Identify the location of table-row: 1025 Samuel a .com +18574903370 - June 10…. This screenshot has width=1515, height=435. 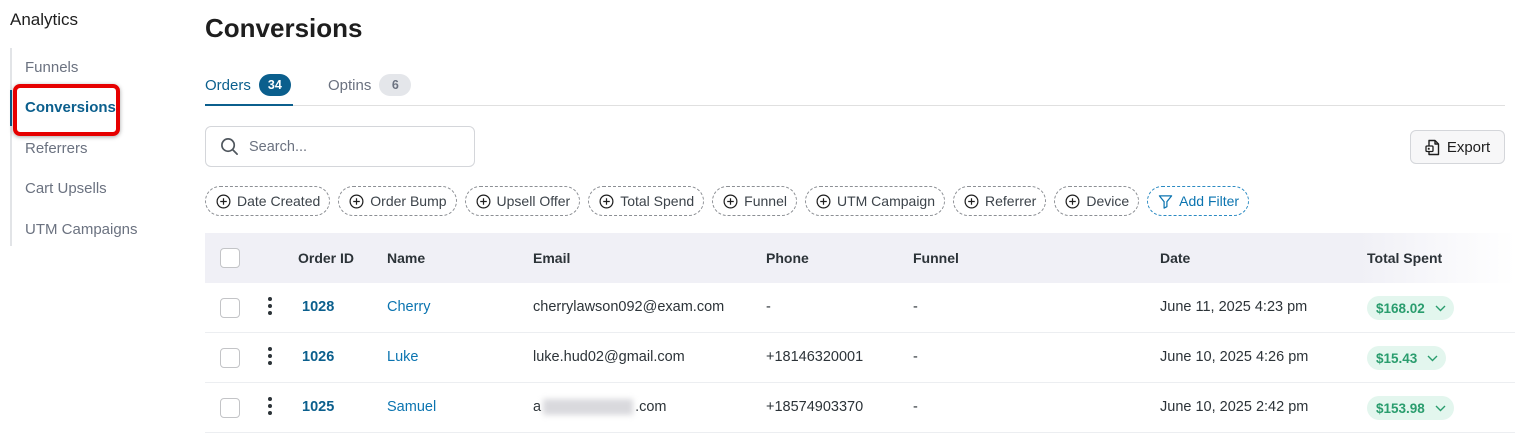
(860, 408).